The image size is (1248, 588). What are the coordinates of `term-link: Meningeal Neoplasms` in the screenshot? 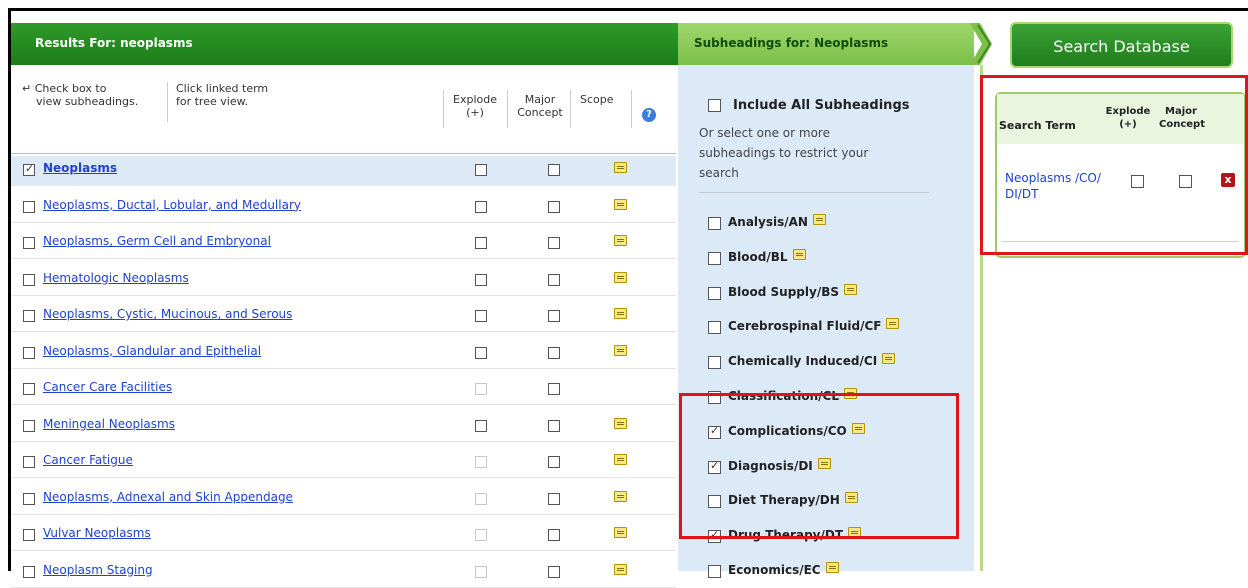 It's located at (109, 424).